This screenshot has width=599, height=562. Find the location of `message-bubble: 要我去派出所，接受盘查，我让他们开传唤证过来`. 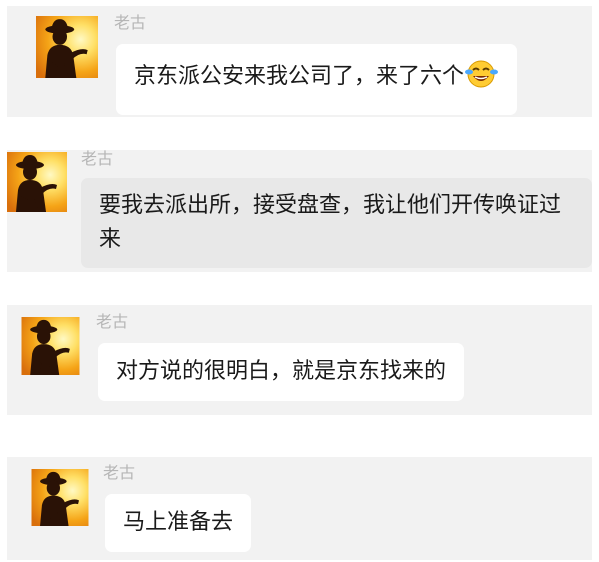

message-bubble: 要我去派出所，接受盘查，我让他们开传唤证过来 is located at coordinates (336, 223).